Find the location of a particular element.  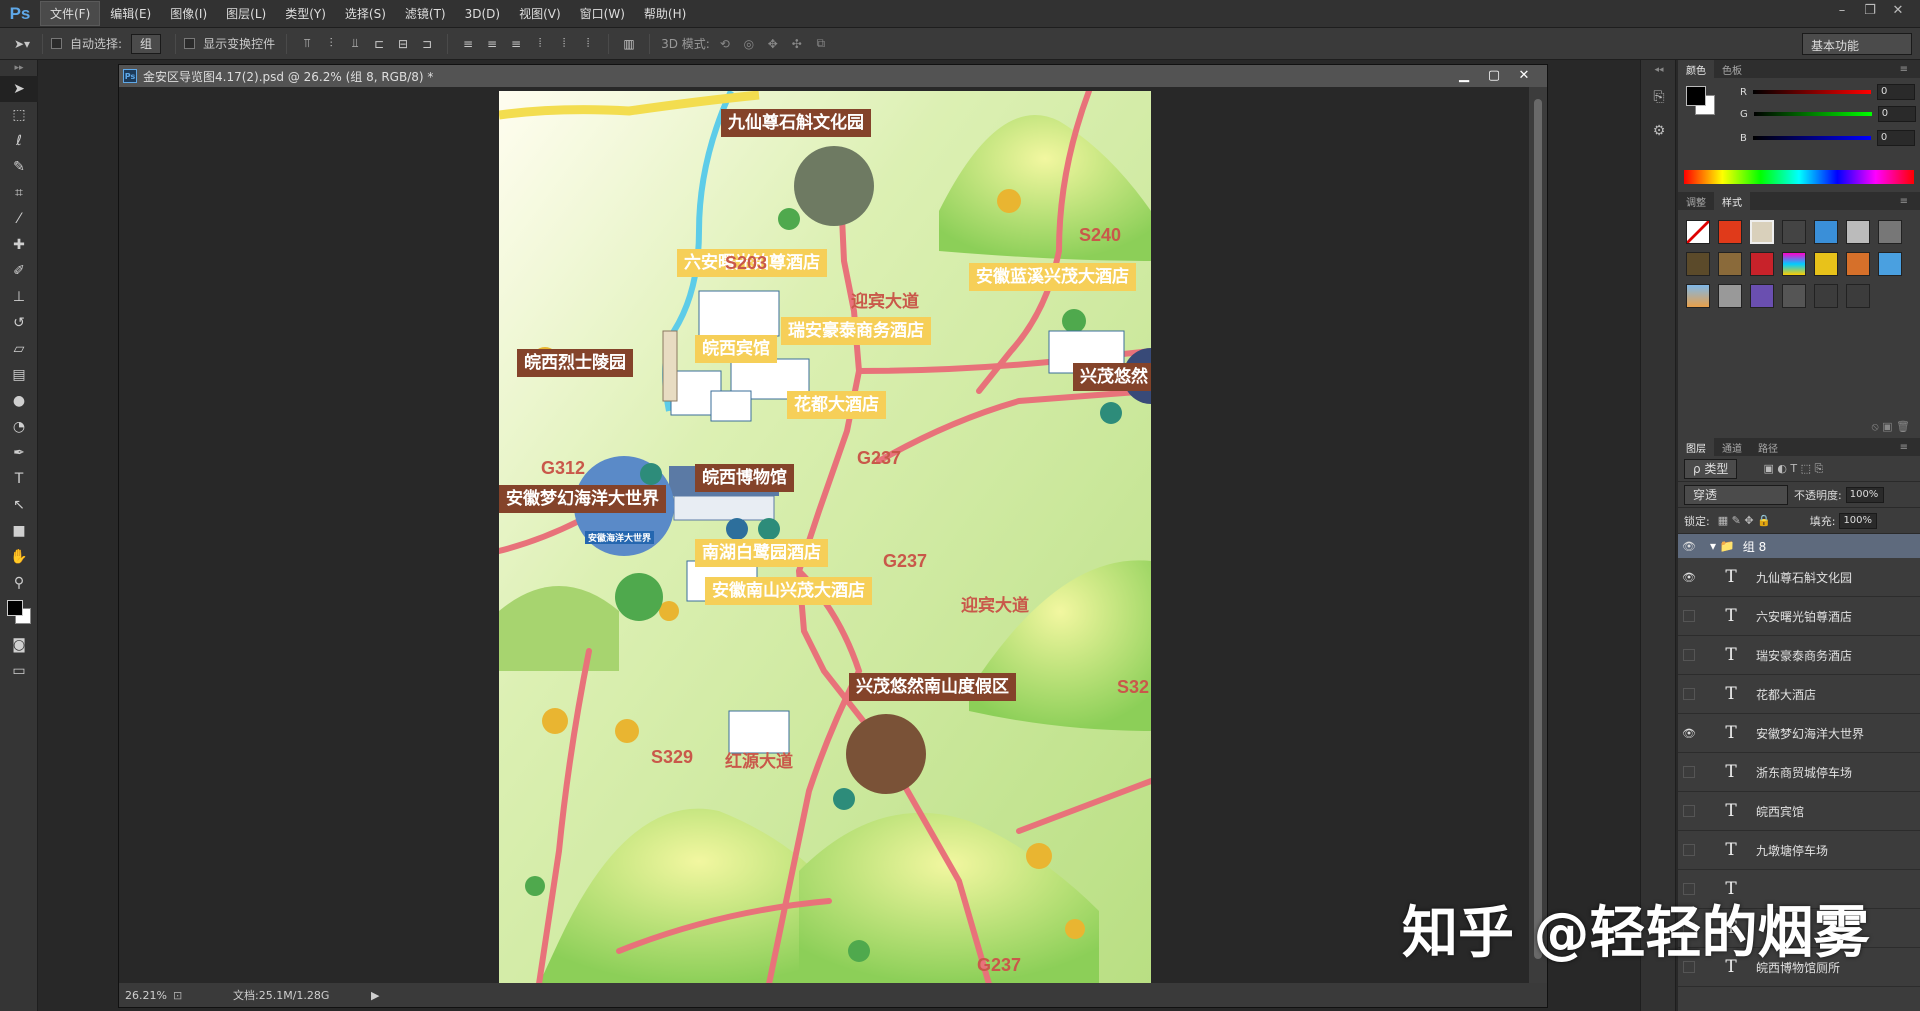

layer-kind-filter: ρ 类型 is located at coordinates (1711, 468).